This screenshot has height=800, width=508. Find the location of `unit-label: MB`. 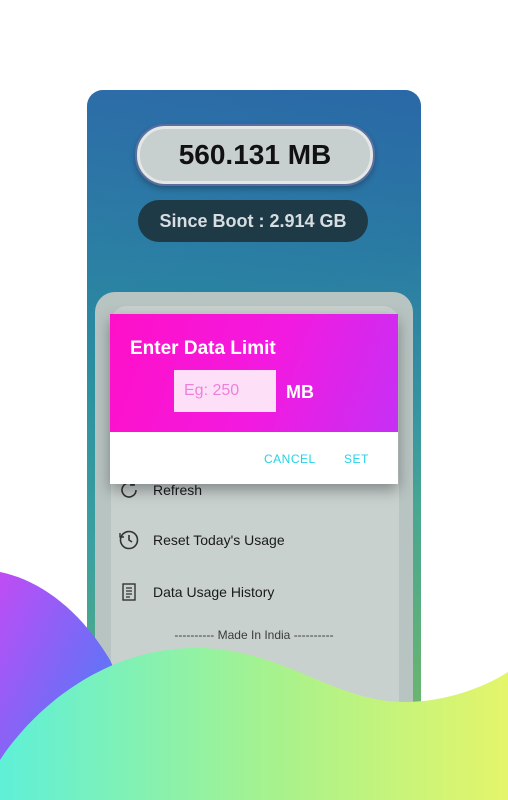

unit-label: MB is located at coordinates (300, 392).